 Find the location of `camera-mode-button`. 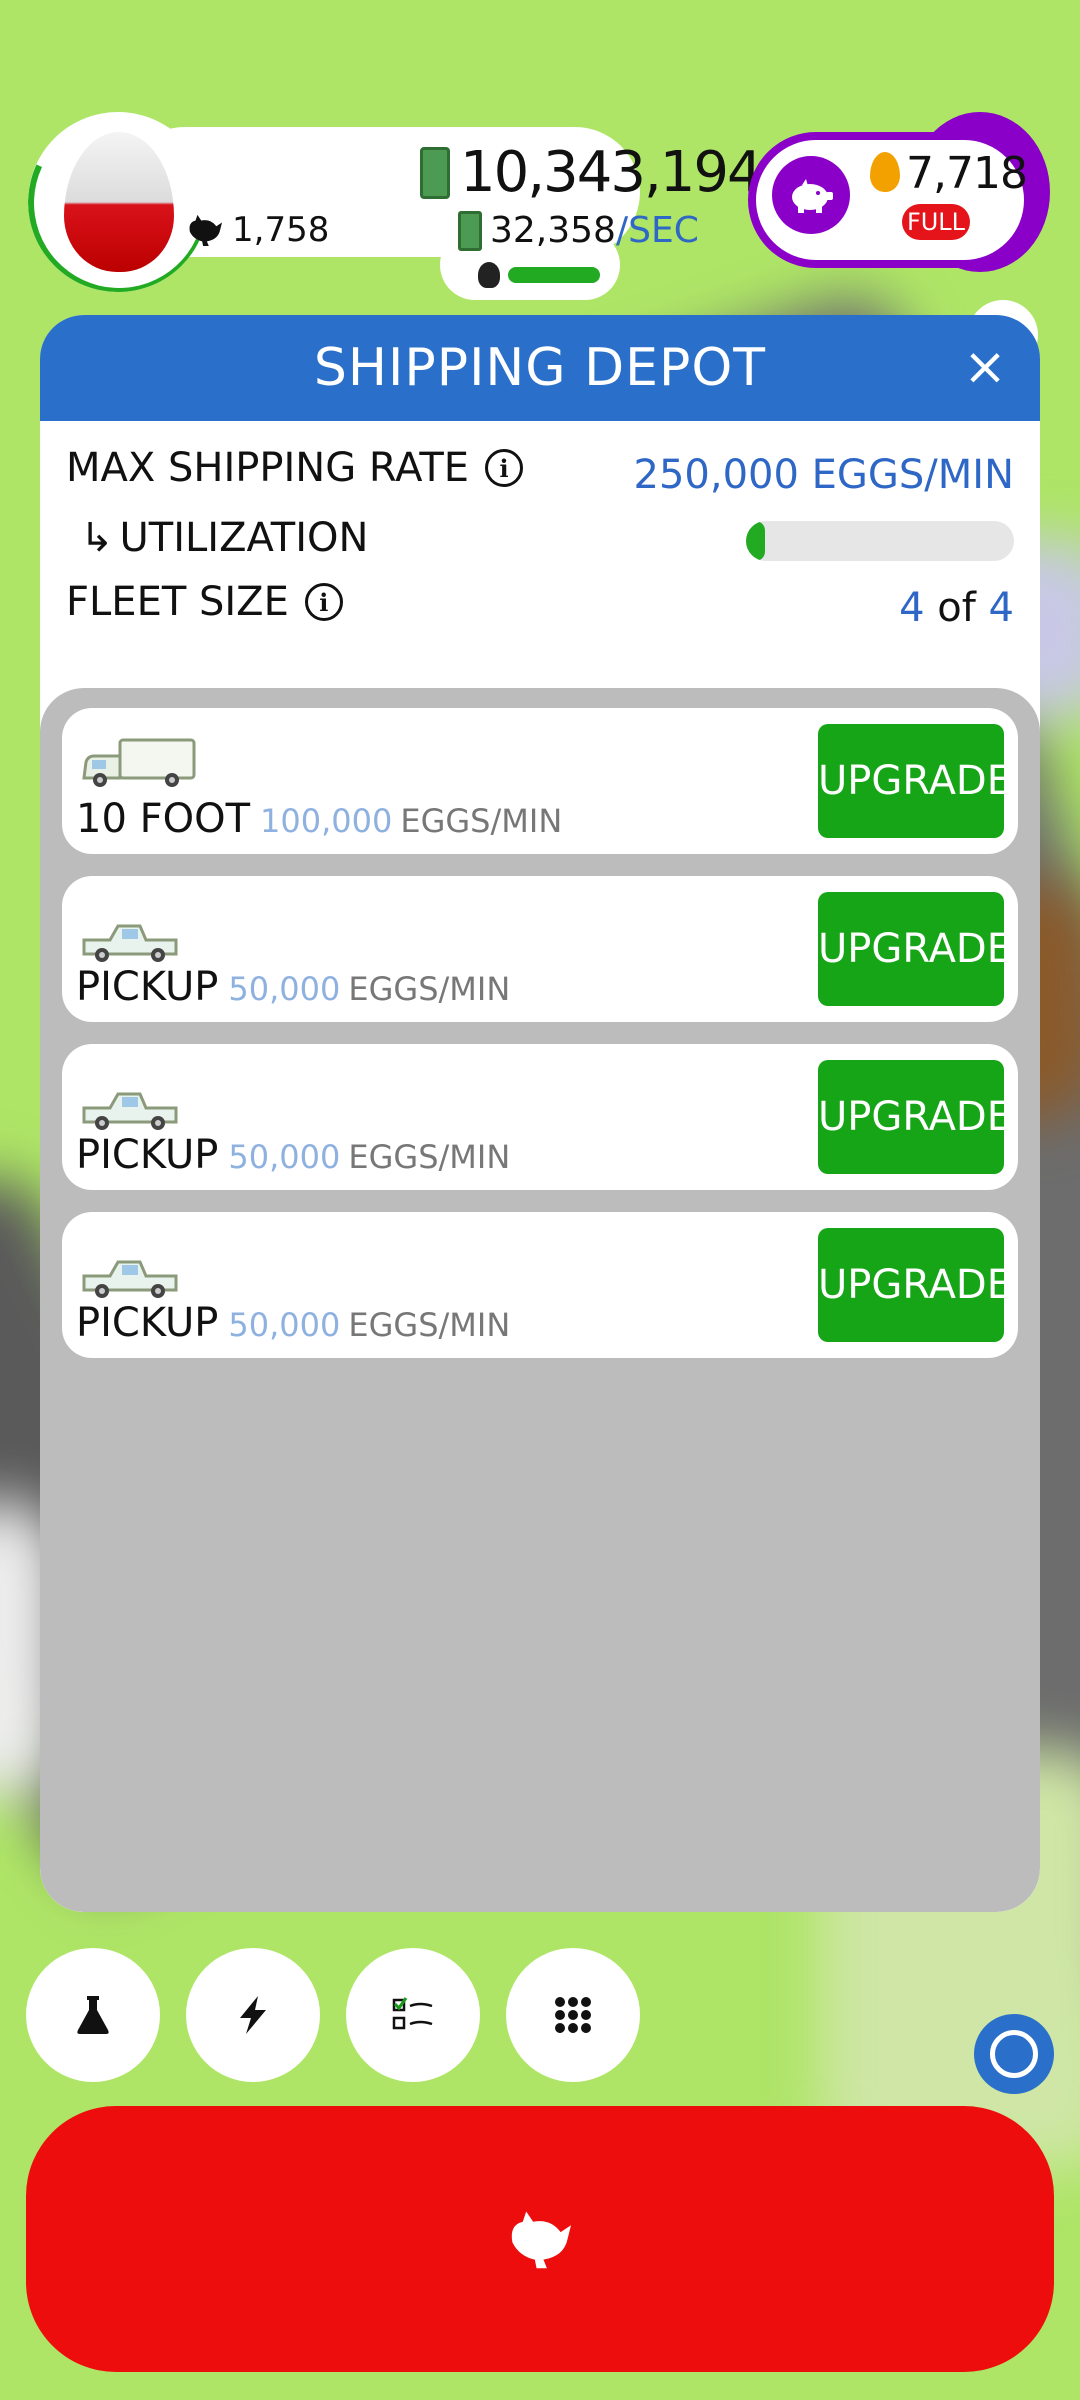

camera-mode-button is located at coordinates (1014, 2054).